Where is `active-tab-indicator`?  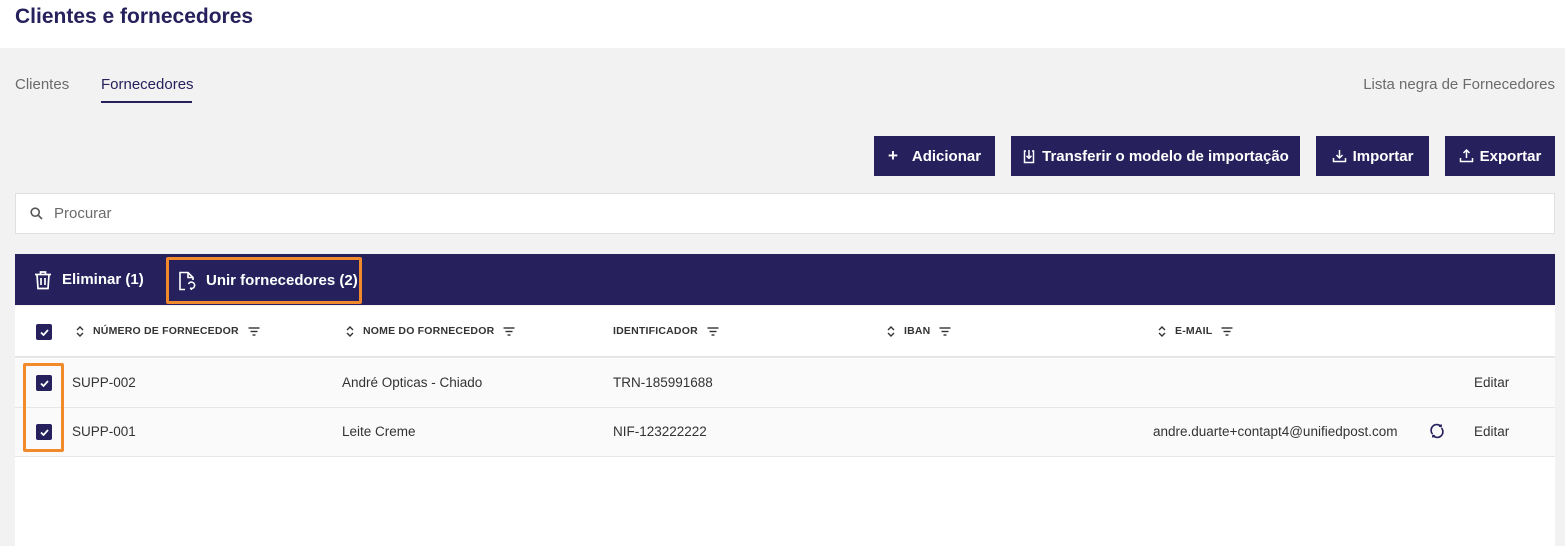 active-tab-indicator is located at coordinates (146, 102).